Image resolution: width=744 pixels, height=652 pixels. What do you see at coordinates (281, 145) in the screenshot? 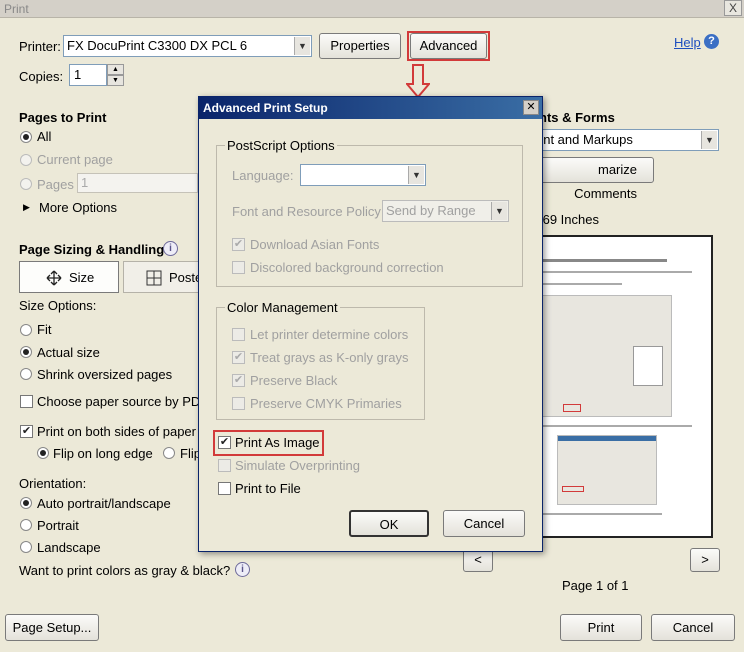
I see `postscript-options-legend: PostScript Options` at bounding box center [281, 145].